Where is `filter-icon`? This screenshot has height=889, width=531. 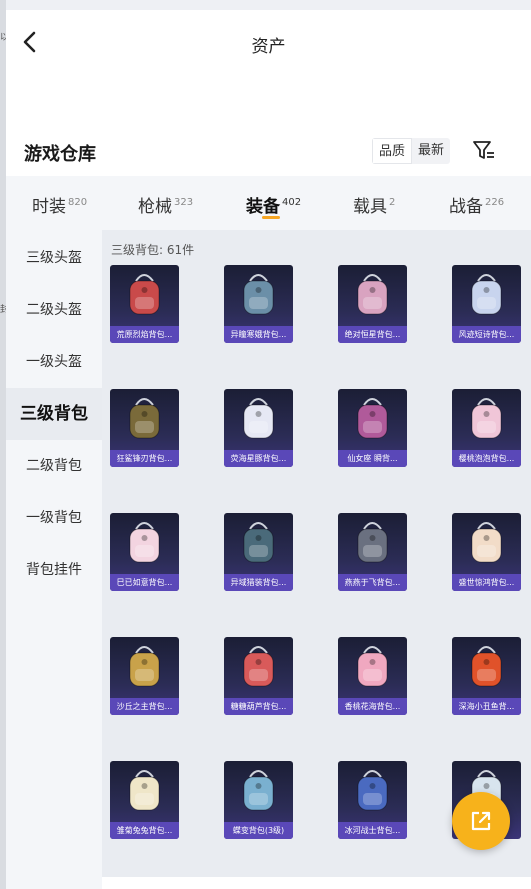 filter-icon is located at coordinates (483, 150).